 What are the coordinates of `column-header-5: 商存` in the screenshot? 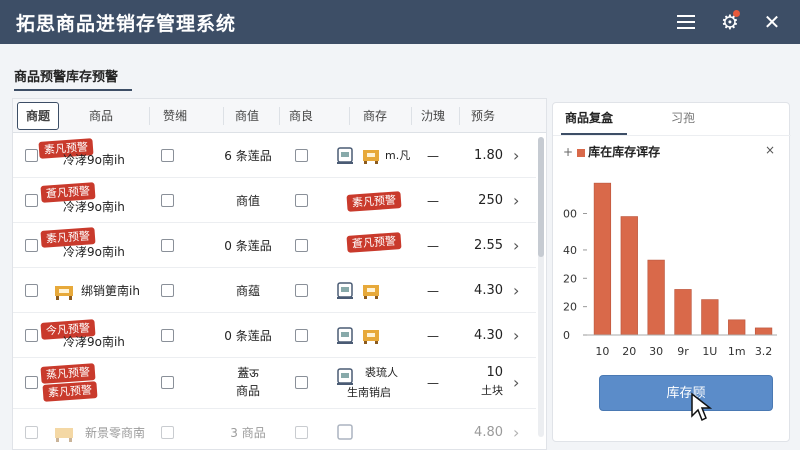 It's located at (375, 116).